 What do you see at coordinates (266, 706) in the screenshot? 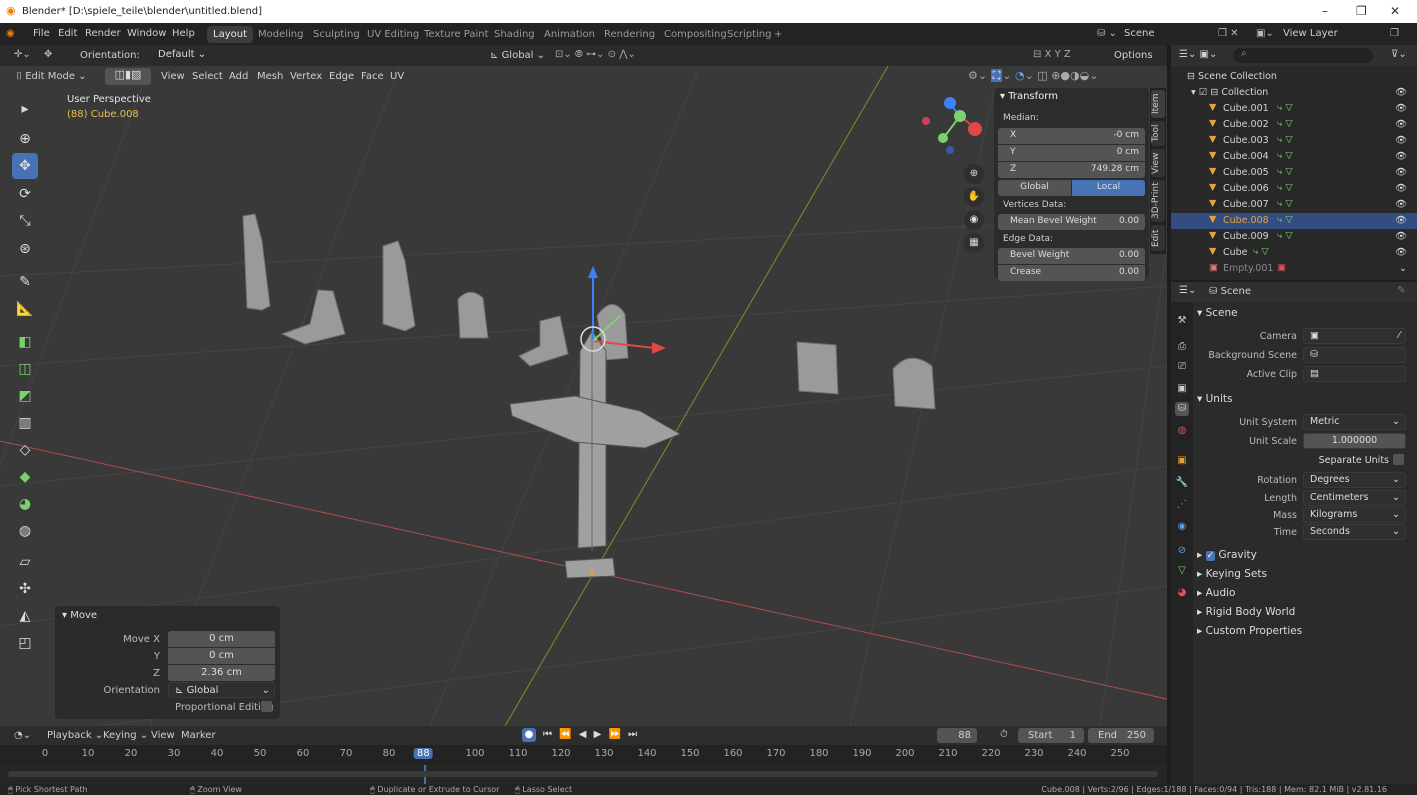
I see `proportional-editing-checkbox` at bounding box center [266, 706].